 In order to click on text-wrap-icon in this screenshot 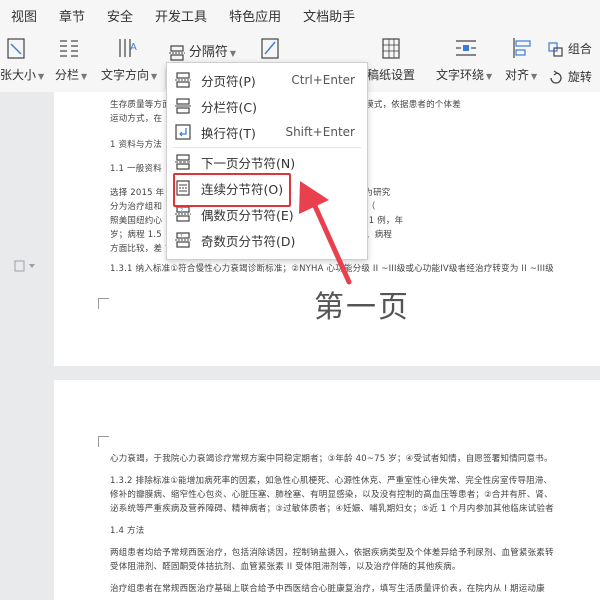, I will do `click(466, 48)`.